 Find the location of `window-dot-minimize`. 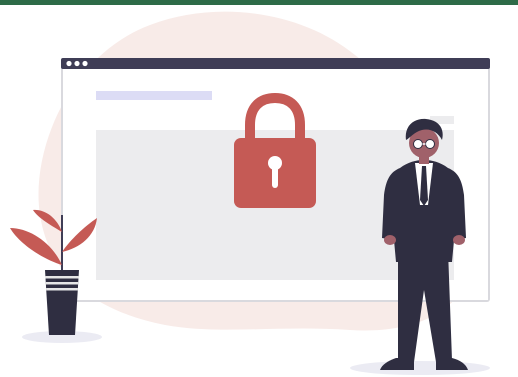

window-dot-minimize is located at coordinates (77, 63).